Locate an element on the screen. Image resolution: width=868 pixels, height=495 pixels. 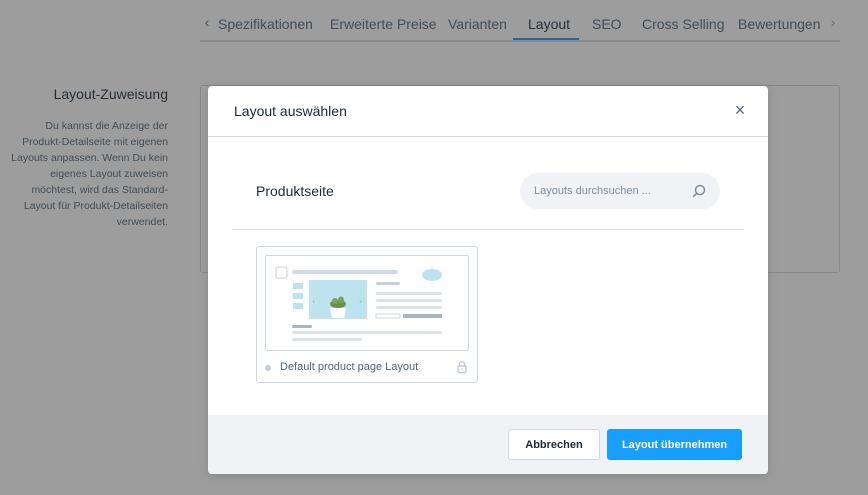
lock-icon is located at coordinates (462, 367).